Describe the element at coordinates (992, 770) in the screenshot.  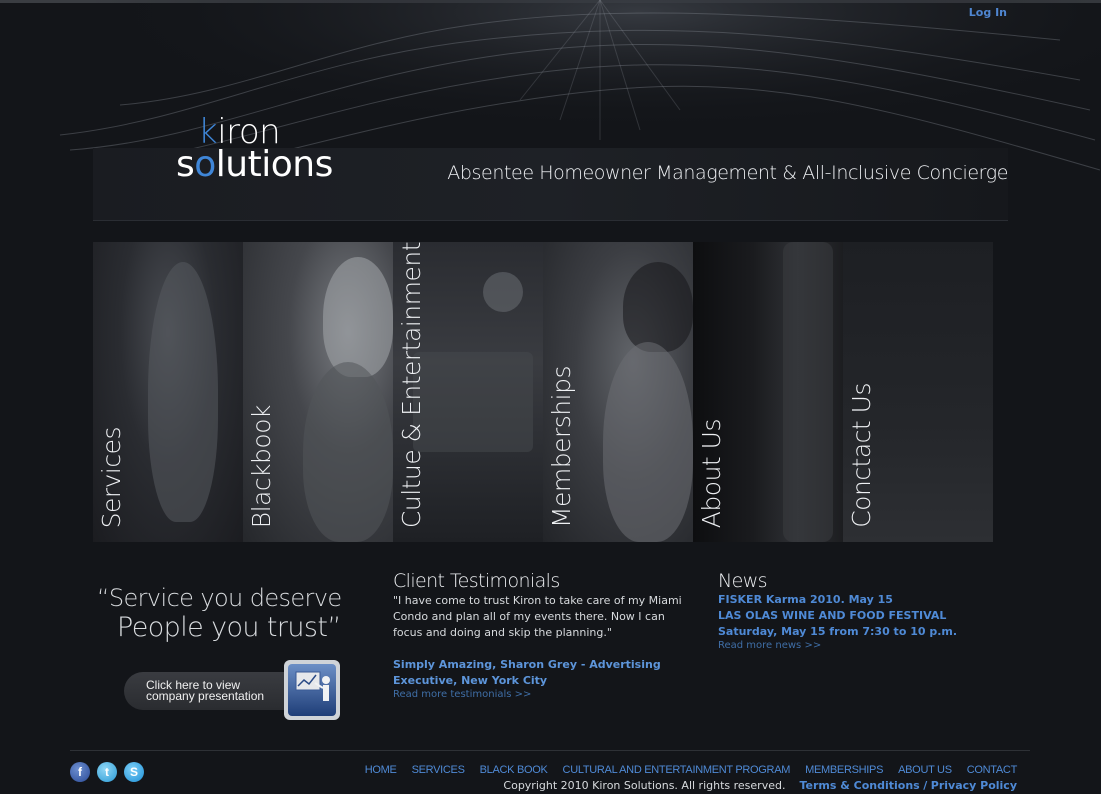
I see `footer-link-contact: CONTACT` at that location.